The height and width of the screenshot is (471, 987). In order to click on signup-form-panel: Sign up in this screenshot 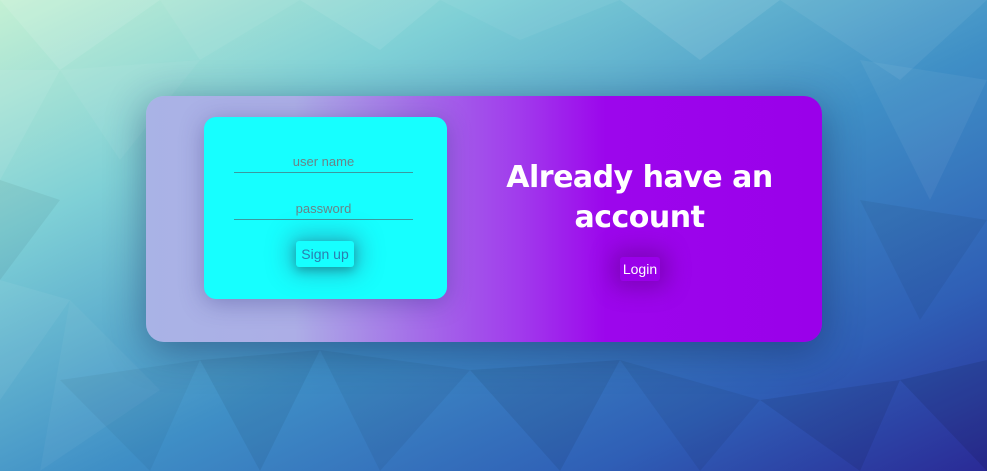, I will do `click(325, 208)`.